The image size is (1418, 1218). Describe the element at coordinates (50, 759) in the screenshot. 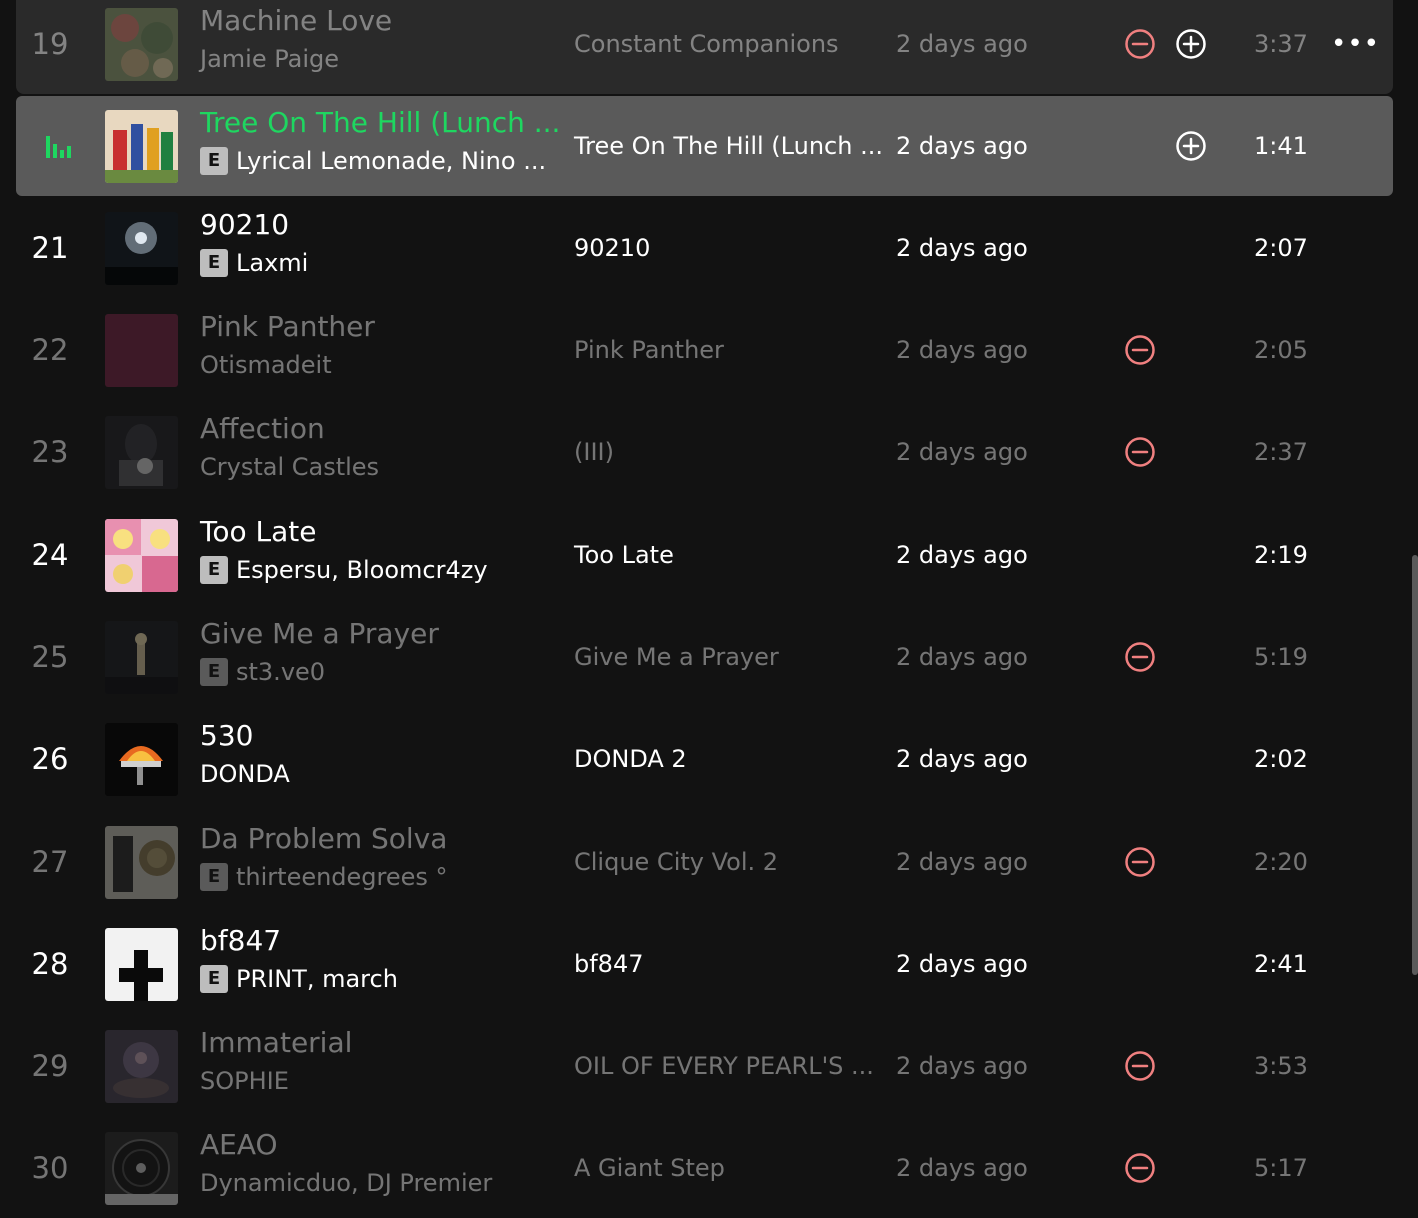

I see `track-number: 26` at that location.